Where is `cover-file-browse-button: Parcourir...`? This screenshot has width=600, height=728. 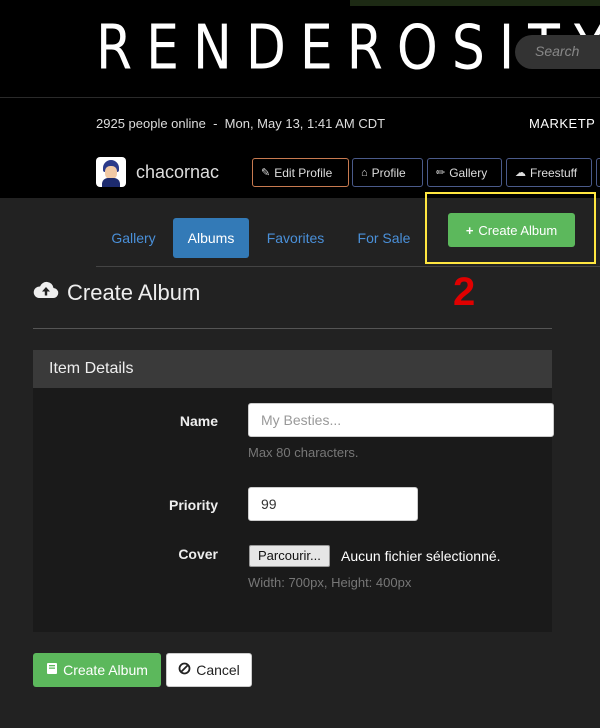 cover-file-browse-button: Parcourir... is located at coordinates (289, 556).